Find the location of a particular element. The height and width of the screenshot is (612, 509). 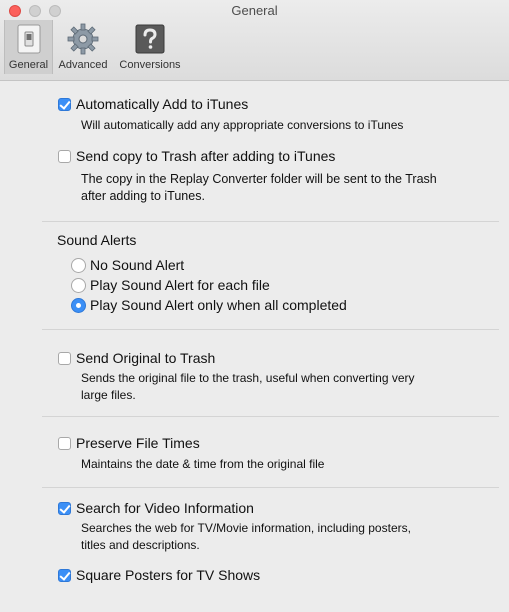

light-switch-icon is located at coordinates (29, 39).